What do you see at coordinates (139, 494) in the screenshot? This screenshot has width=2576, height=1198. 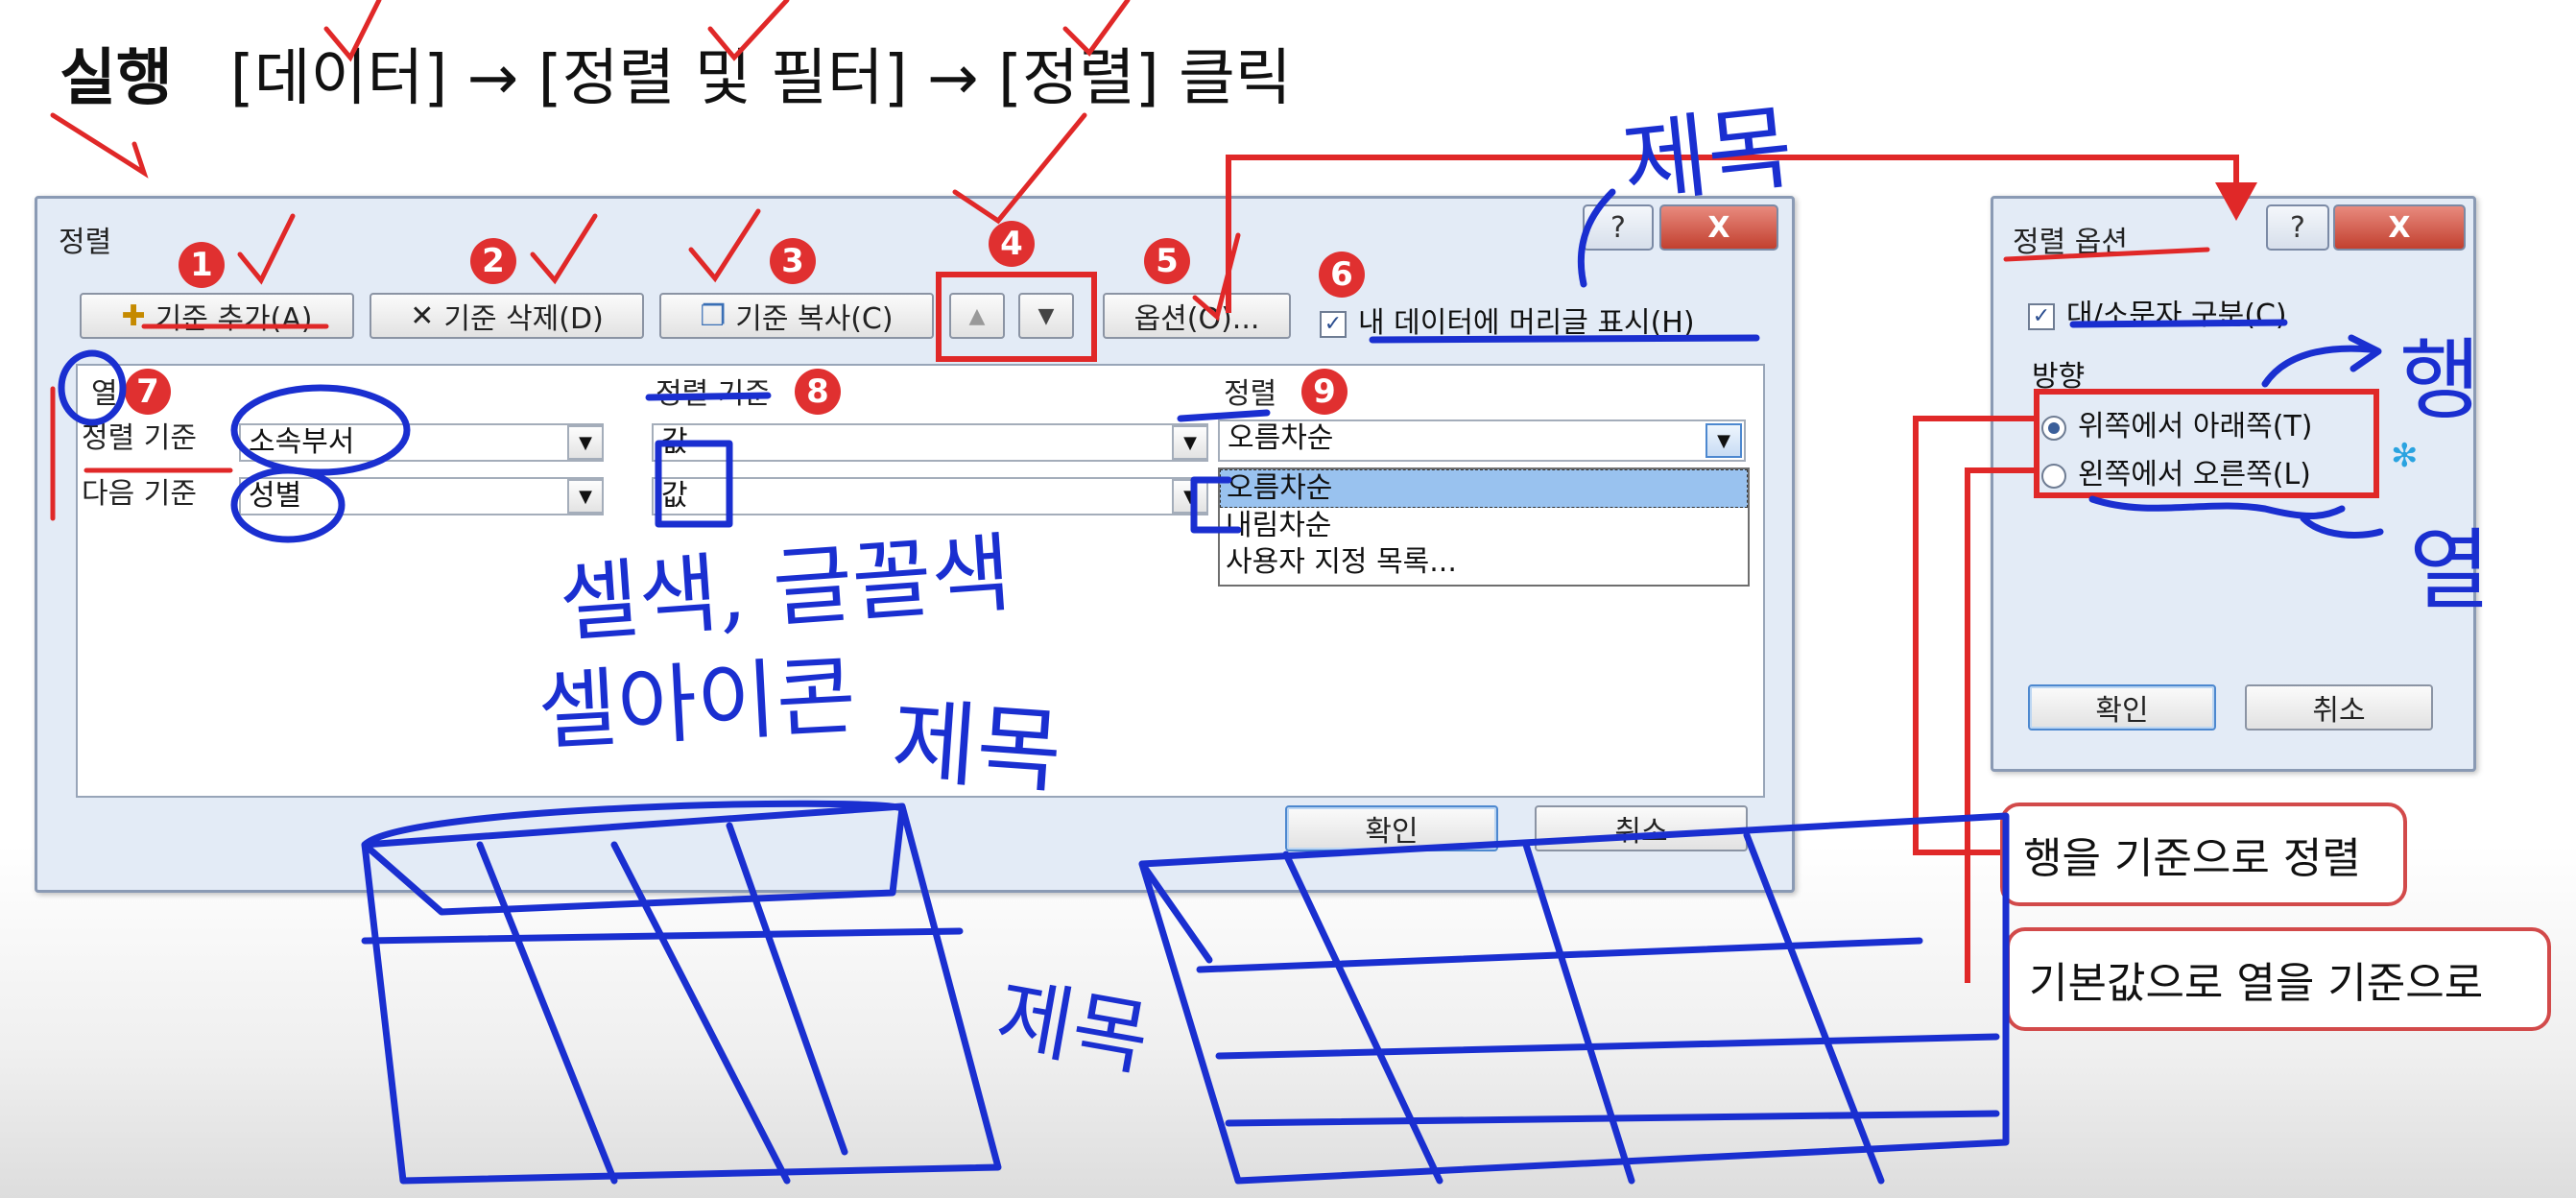 I see `row2-label: 다음 기준` at bounding box center [139, 494].